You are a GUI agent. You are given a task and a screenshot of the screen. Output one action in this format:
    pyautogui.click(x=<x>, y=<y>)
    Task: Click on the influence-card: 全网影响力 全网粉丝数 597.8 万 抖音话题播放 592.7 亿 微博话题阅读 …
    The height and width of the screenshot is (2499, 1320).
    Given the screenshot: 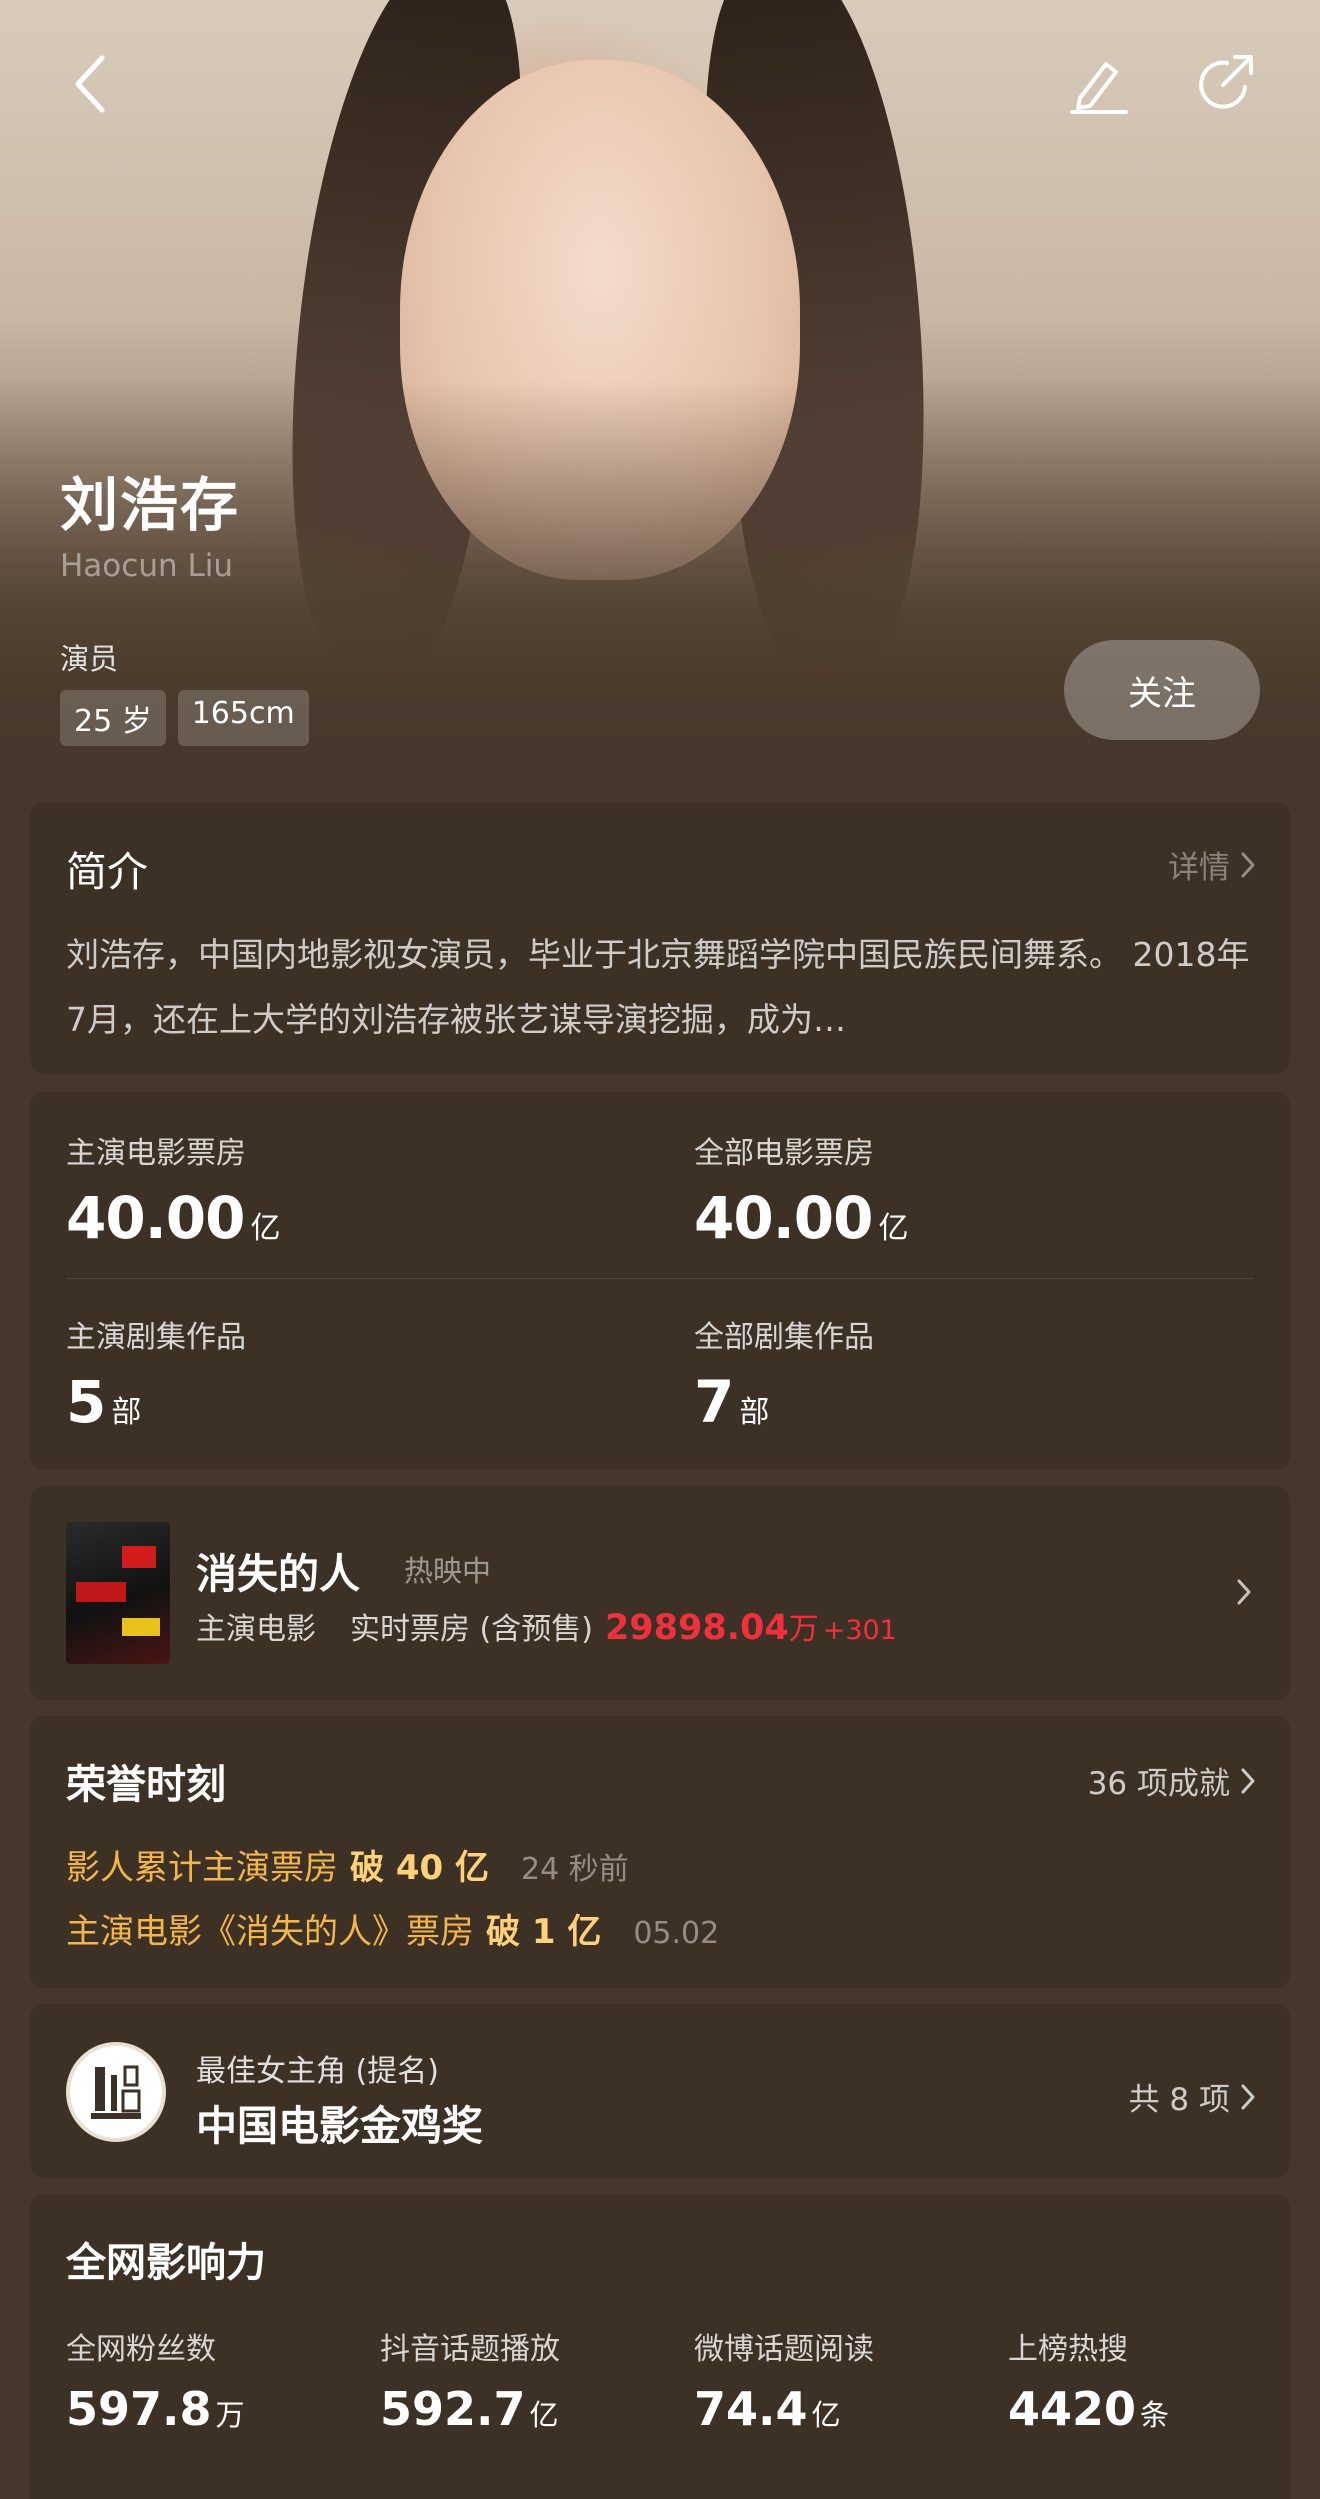 What is the action you would take?
    pyautogui.click(x=660, y=2346)
    